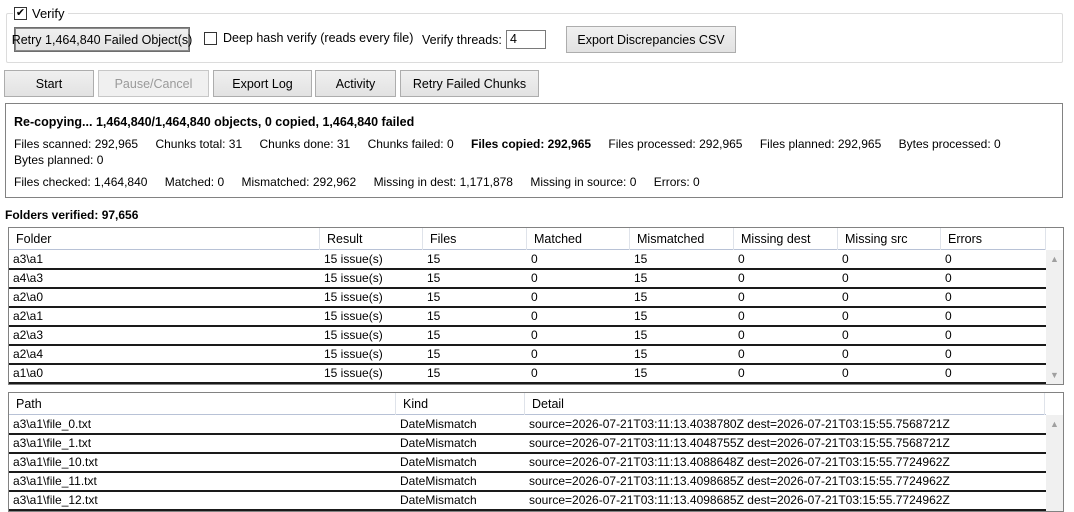 The width and height of the screenshot is (1074, 512). What do you see at coordinates (28, 259) in the screenshot?
I see `folder-cell-folder: a3\a1` at bounding box center [28, 259].